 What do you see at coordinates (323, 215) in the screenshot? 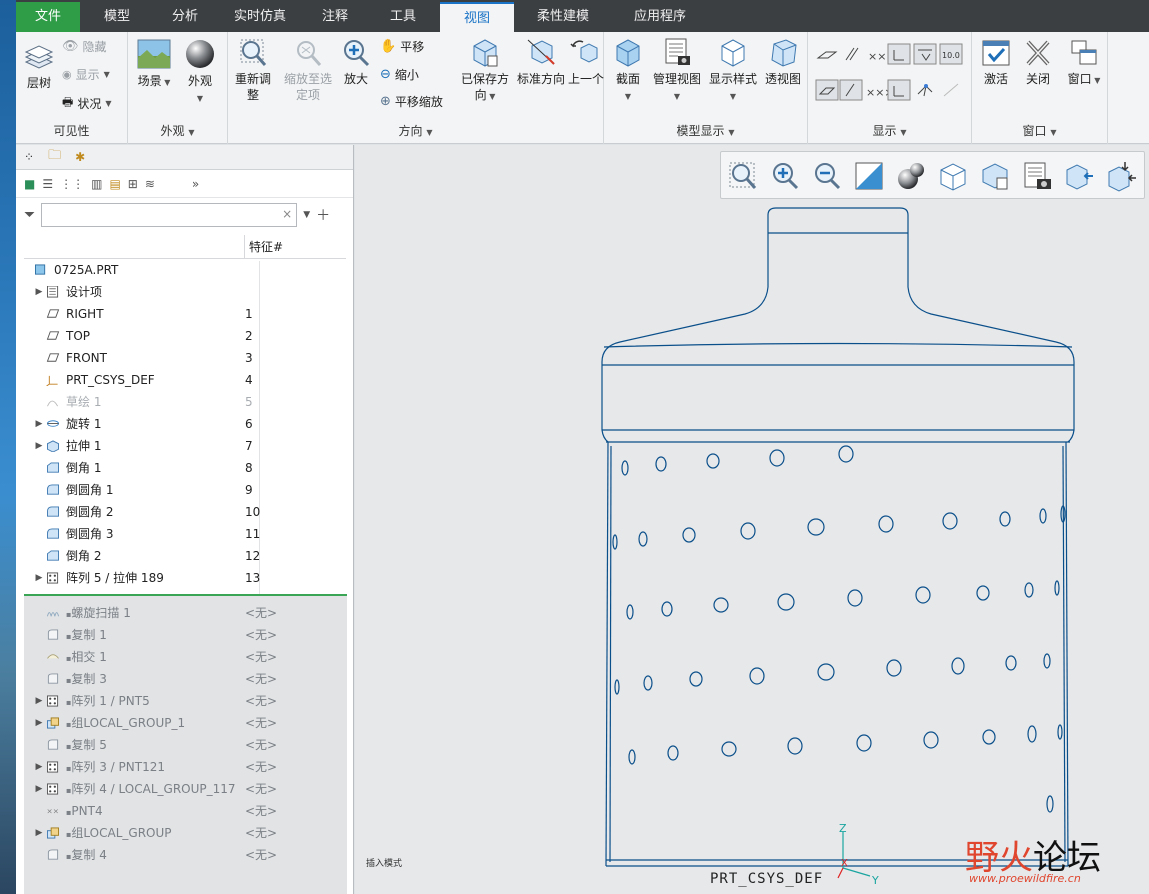
I see `add-icon: ＋` at bounding box center [323, 215].